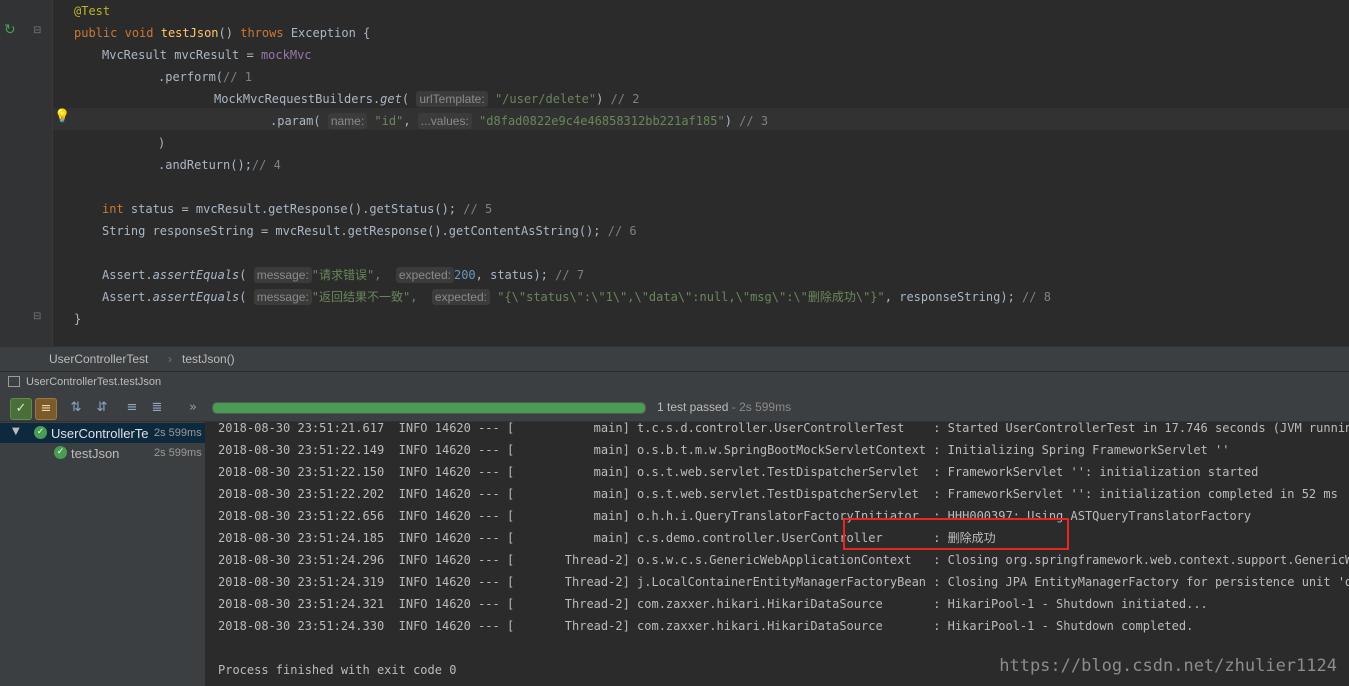 This screenshot has height=686, width=1349. What do you see at coordinates (78, 319) in the screenshot?
I see `code-line-15: }` at bounding box center [78, 319].